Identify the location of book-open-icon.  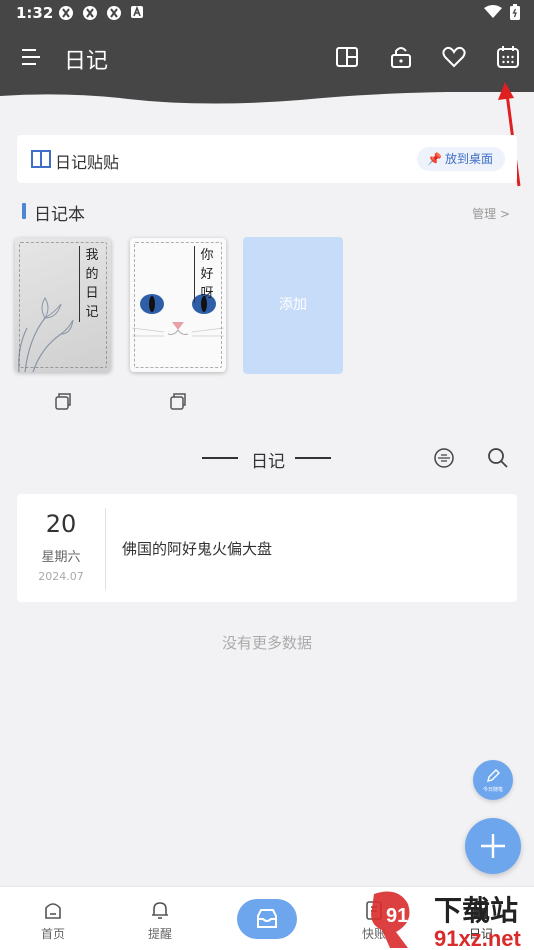
(41, 159).